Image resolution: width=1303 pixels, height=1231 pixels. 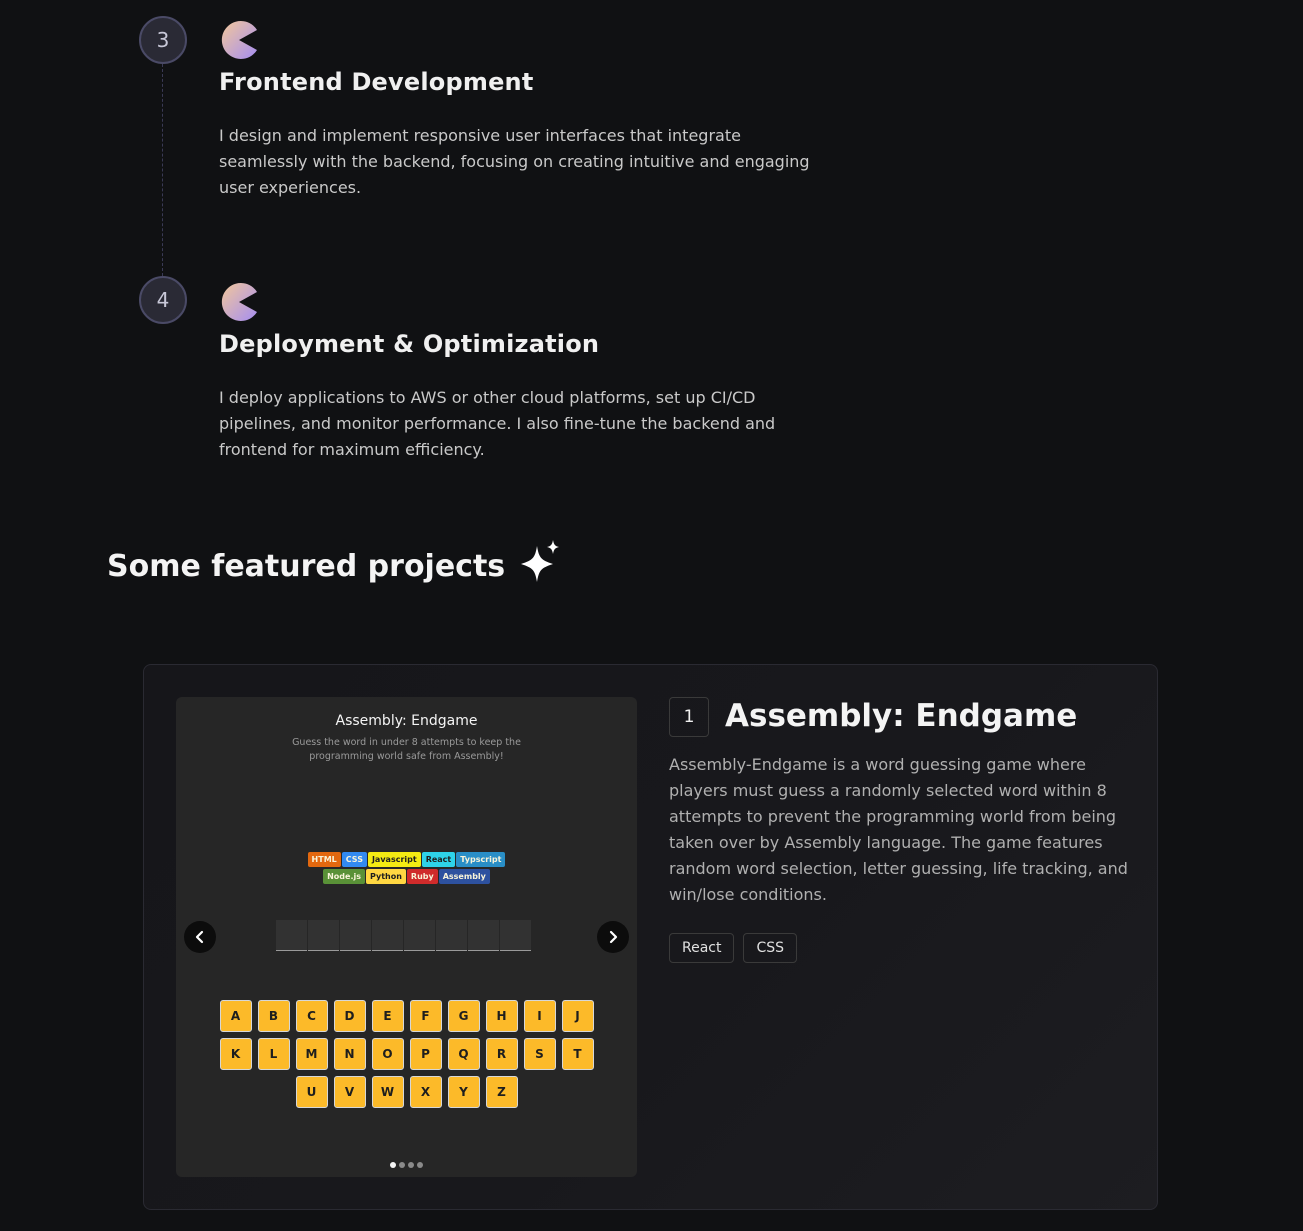 What do you see at coordinates (689, 717) in the screenshot?
I see `project-number: 1` at bounding box center [689, 717].